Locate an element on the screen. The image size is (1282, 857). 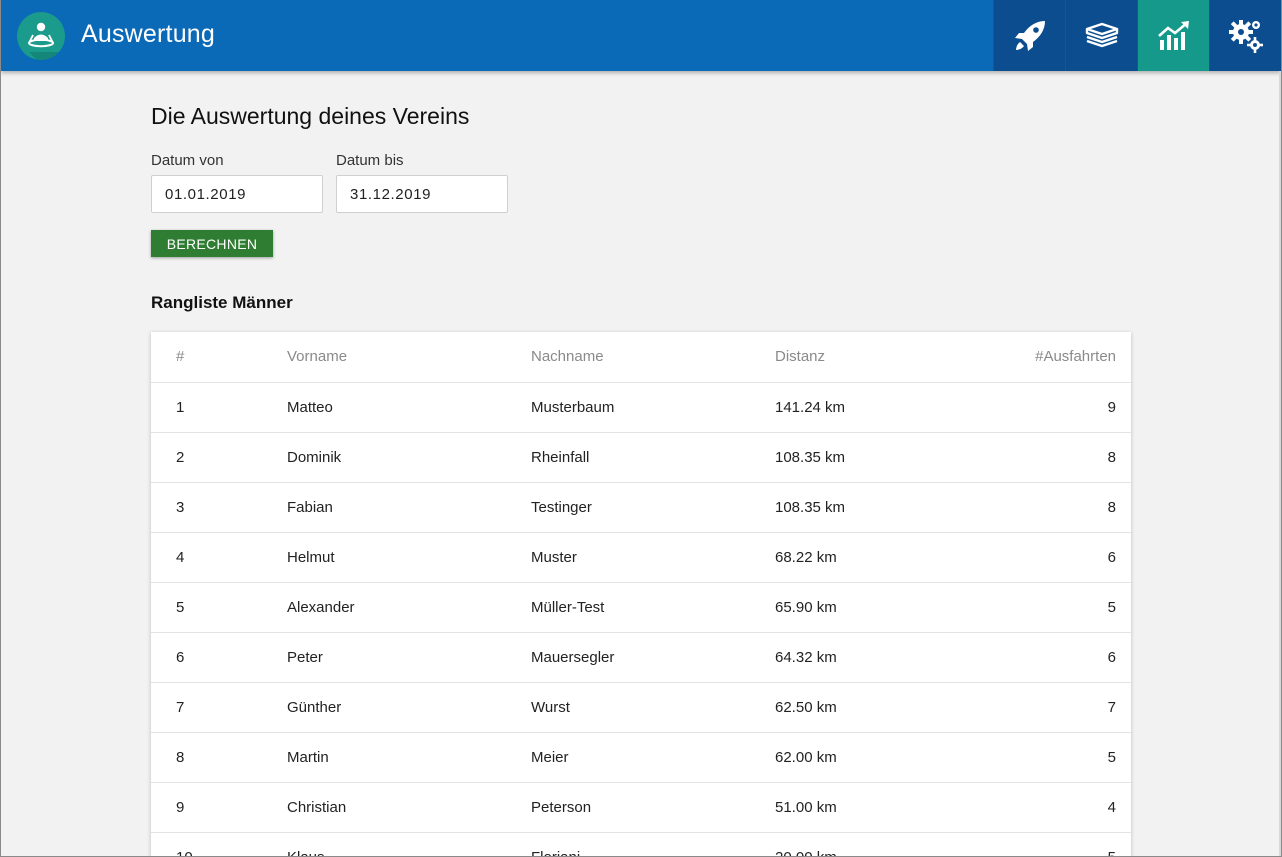
cell-firstname: Dominik is located at coordinates (409, 457).